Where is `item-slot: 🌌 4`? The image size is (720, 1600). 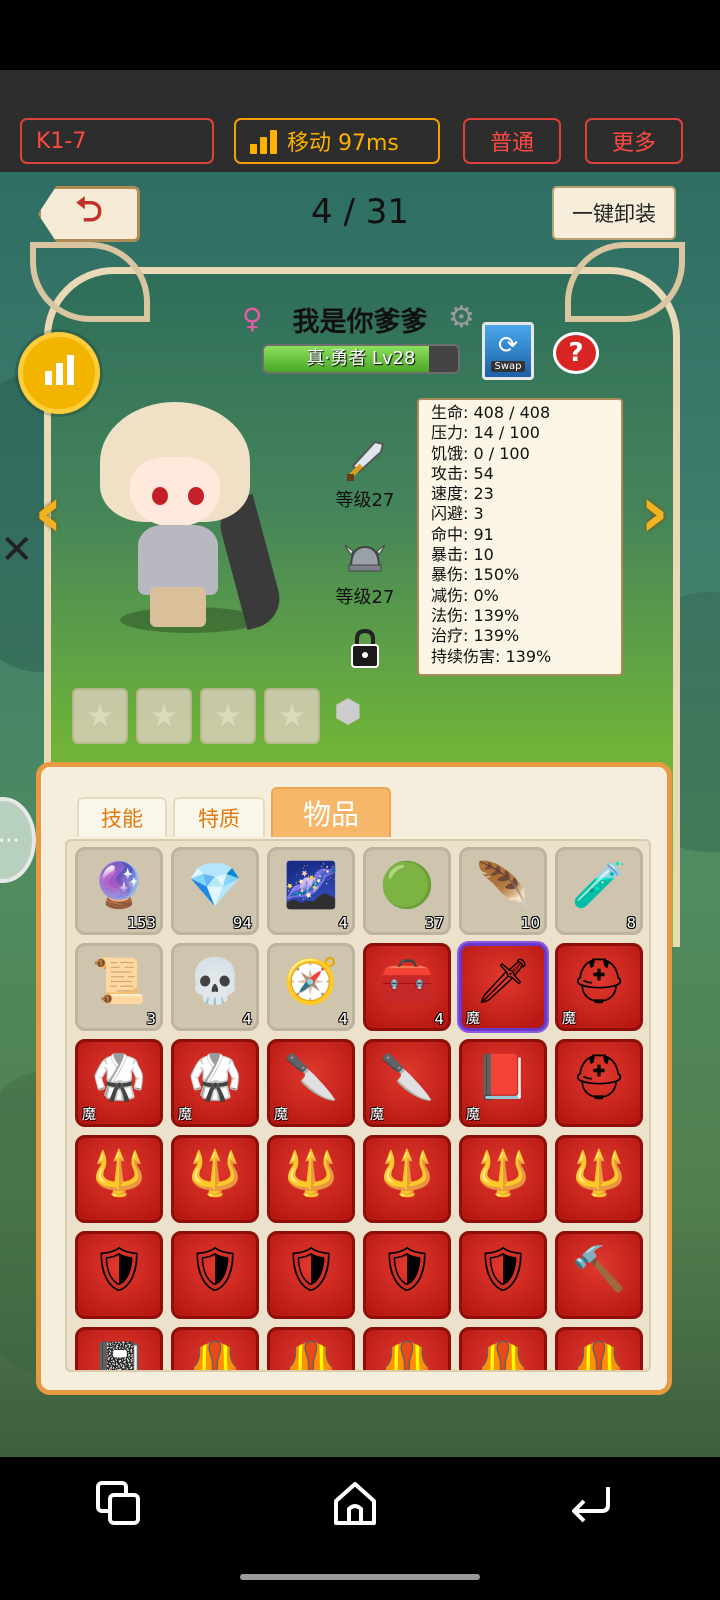
item-slot: 🌌 4 is located at coordinates (311, 891).